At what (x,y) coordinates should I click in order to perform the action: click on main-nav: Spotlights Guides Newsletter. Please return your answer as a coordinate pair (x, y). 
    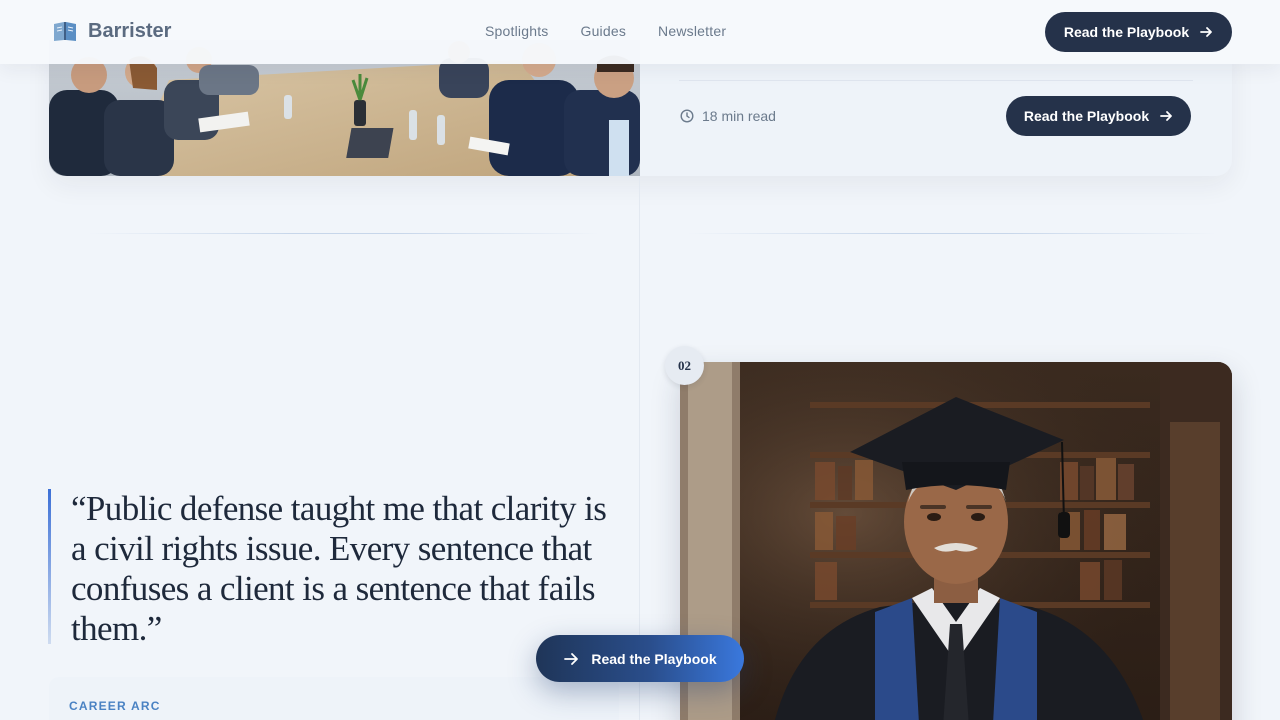
    Looking at the image, I should click on (605, 31).